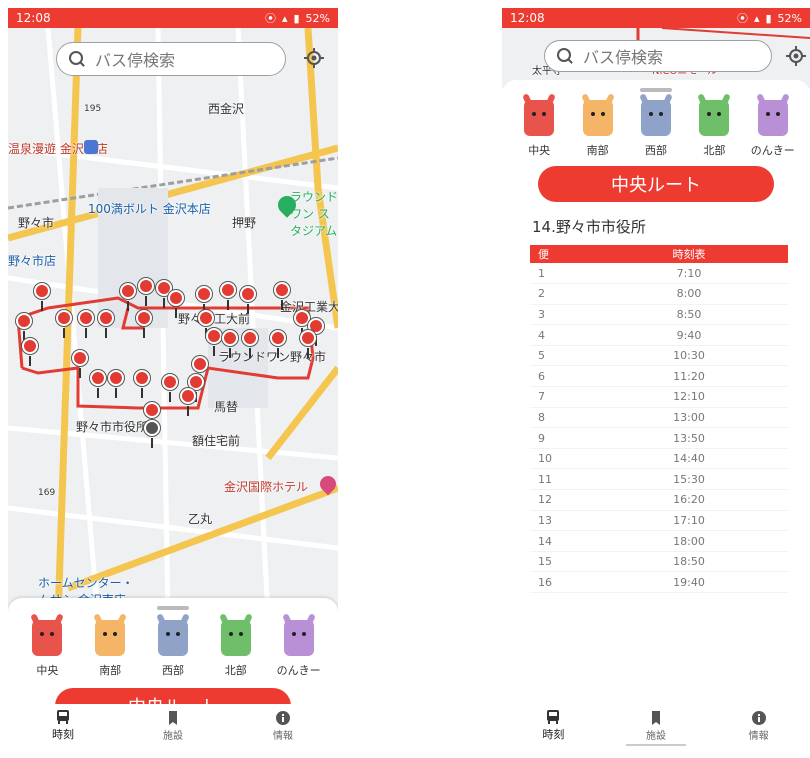 This screenshot has width=810, height=758. Describe the element at coordinates (689, 459) in the screenshot. I see `departure-time: 14:40` at that location.